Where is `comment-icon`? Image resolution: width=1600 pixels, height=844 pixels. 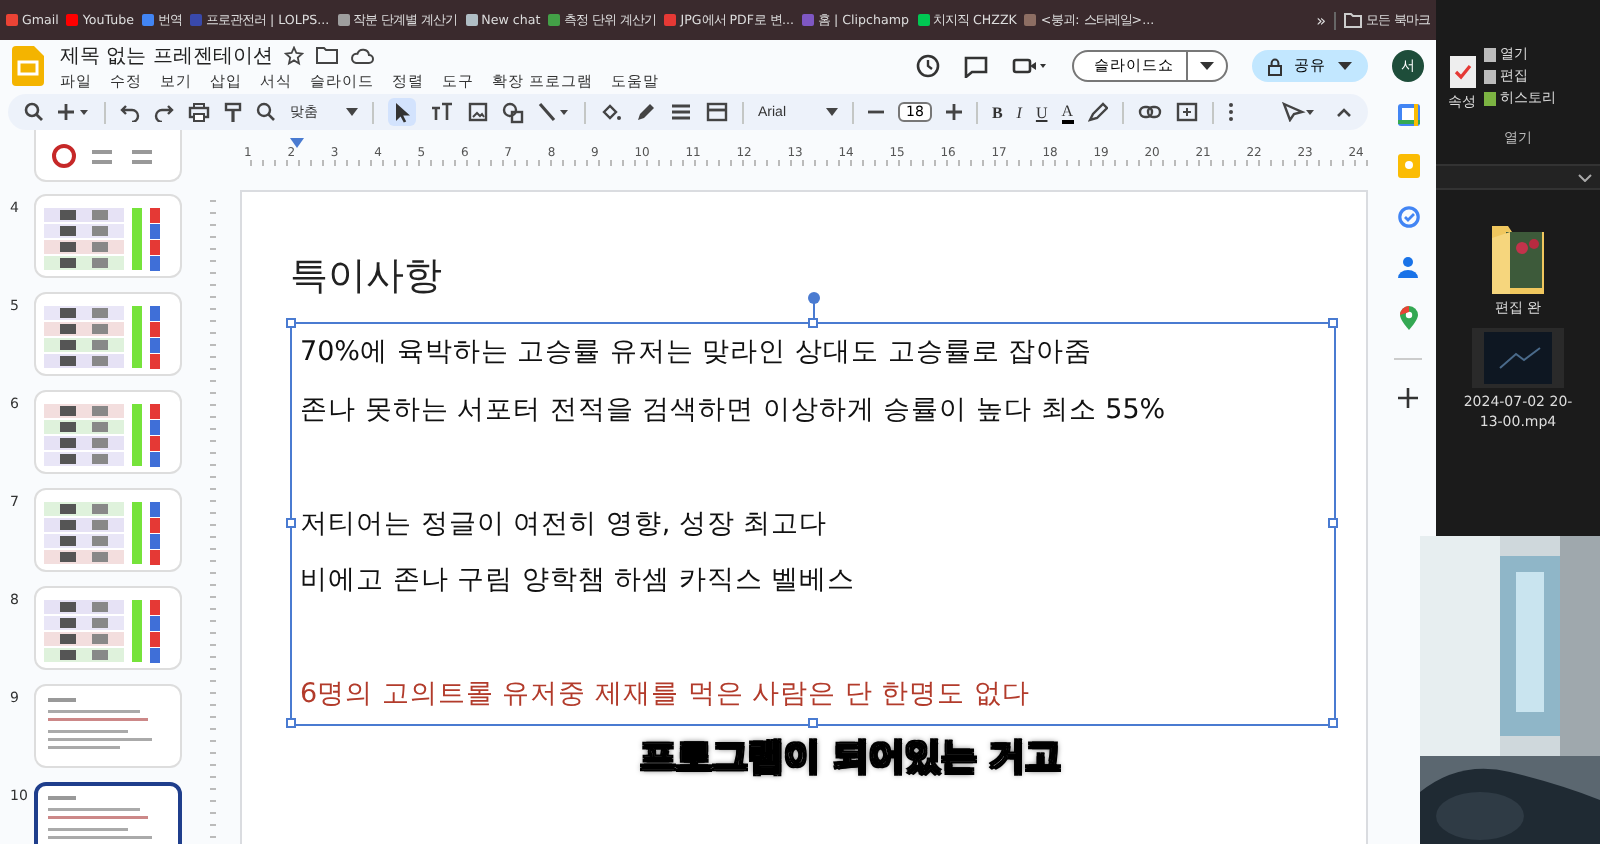 comment-icon is located at coordinates (976, 66).